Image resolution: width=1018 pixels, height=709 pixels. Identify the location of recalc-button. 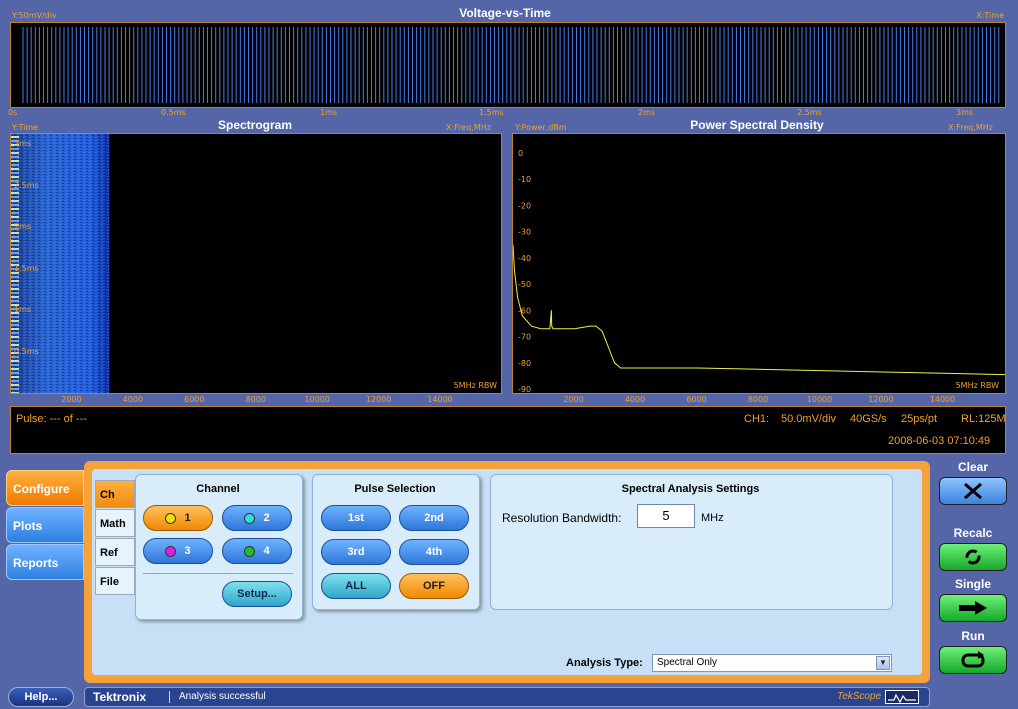
(973, 557).